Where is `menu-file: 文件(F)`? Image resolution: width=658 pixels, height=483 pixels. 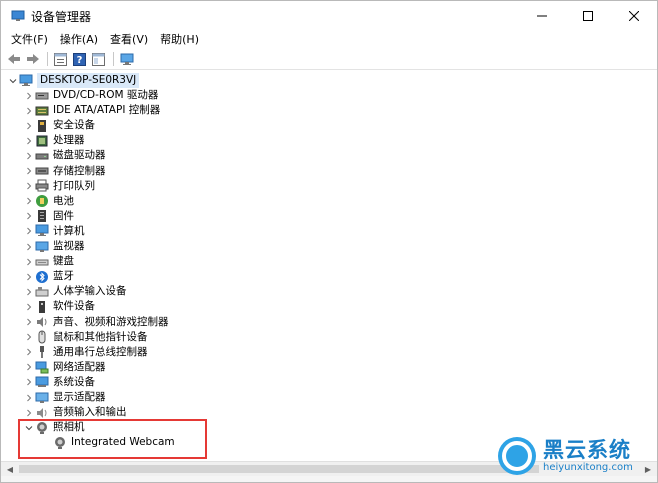
menu-file: 文件(F) is located at coordinates (29, 40).